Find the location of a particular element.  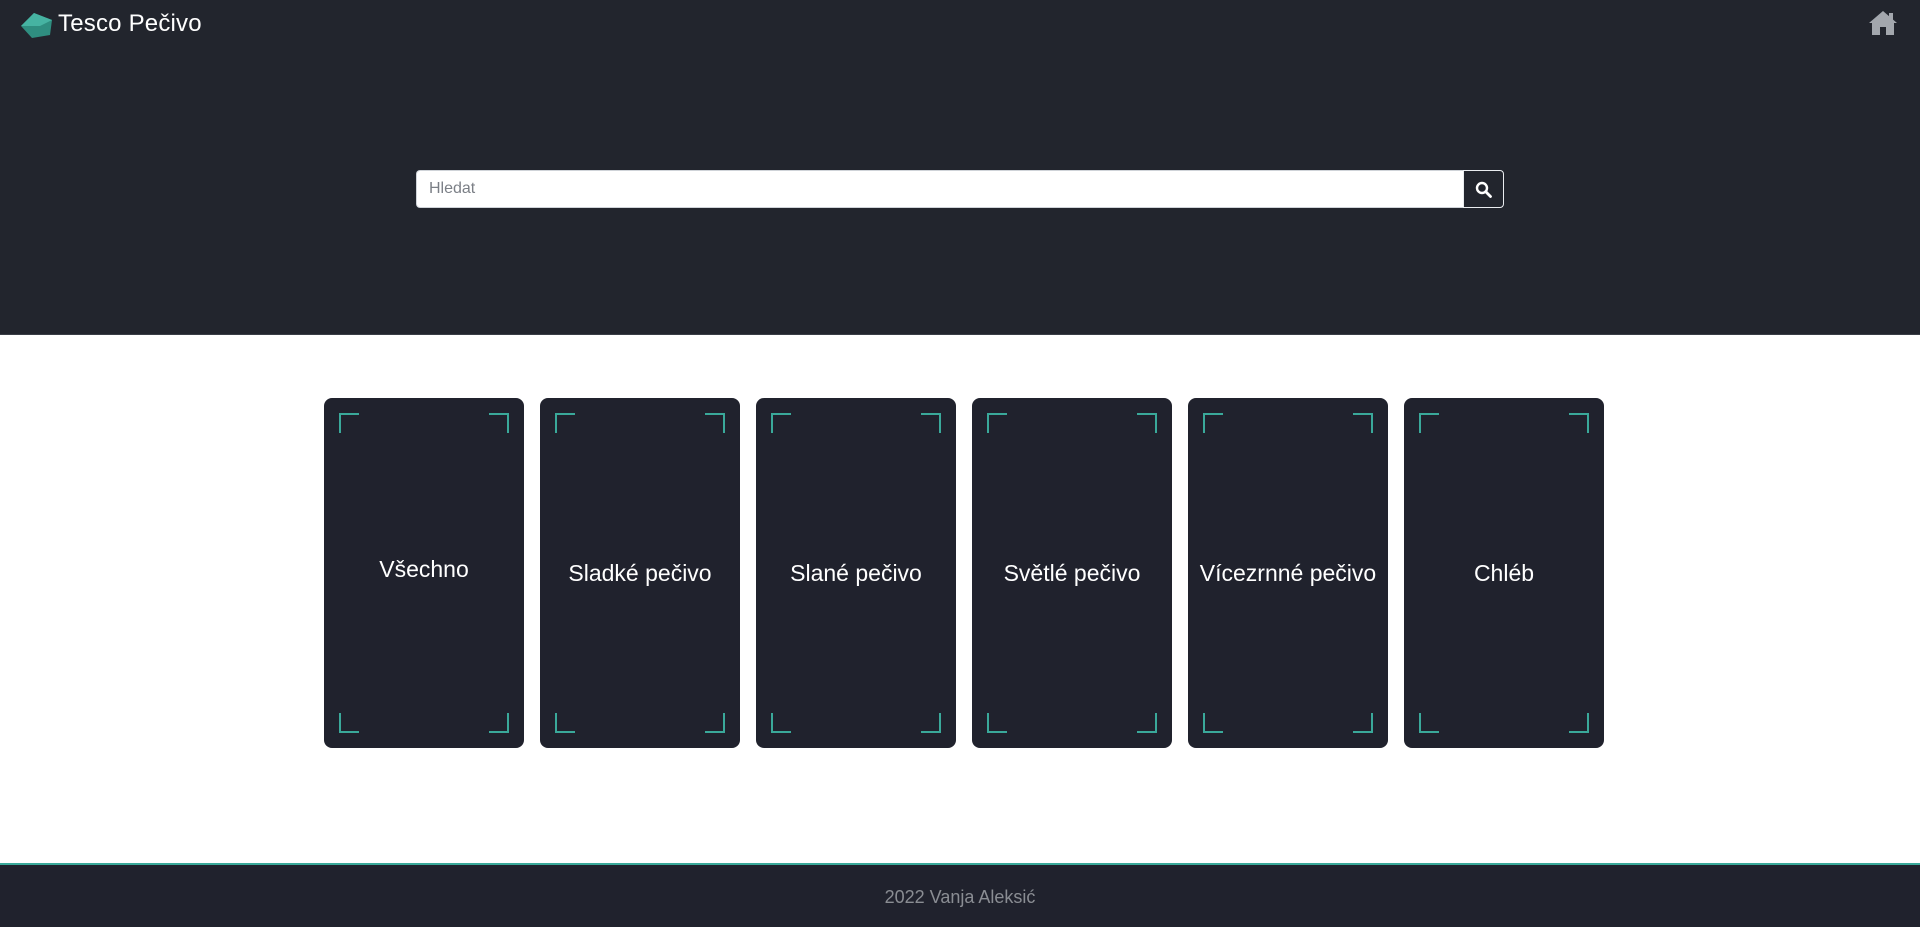

category-label: Sladké pečivo is located at coordinates (640, 572).